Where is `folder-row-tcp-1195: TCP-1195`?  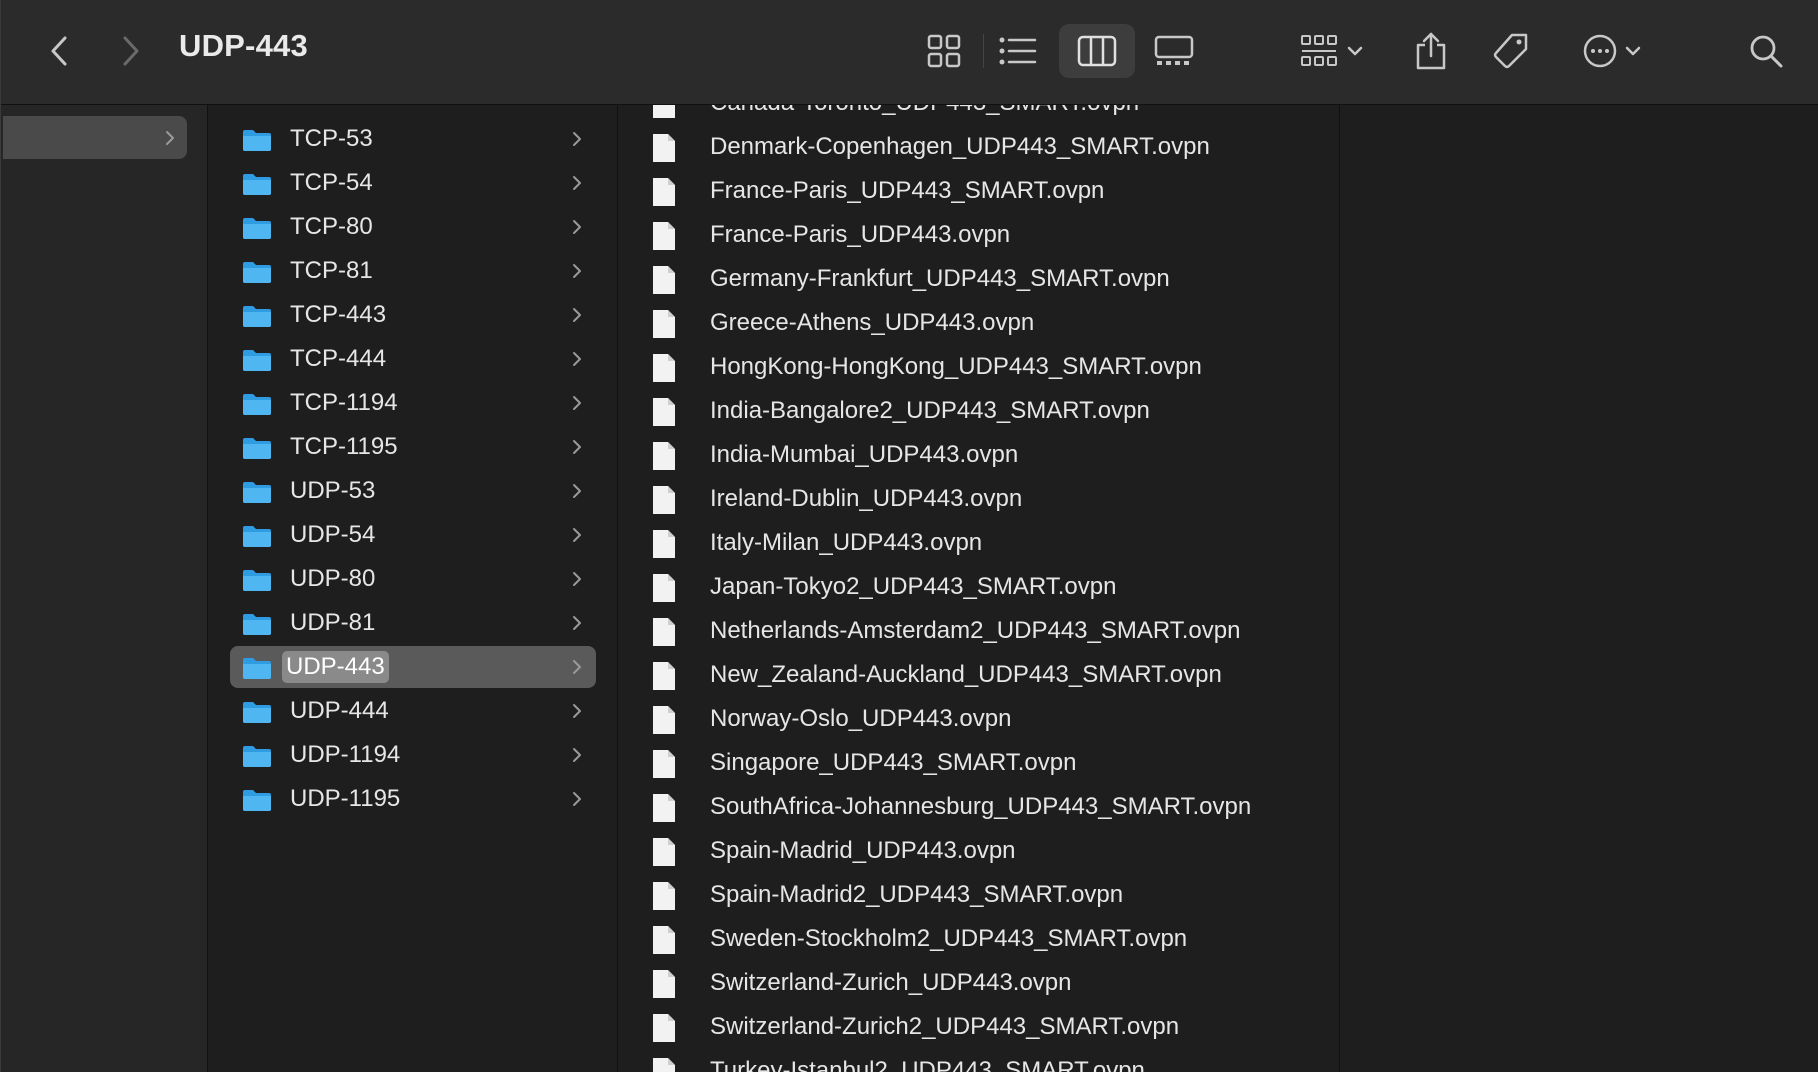
folder-row-tcp-1195: TCP-1195 is located at coordinates (413, 447).